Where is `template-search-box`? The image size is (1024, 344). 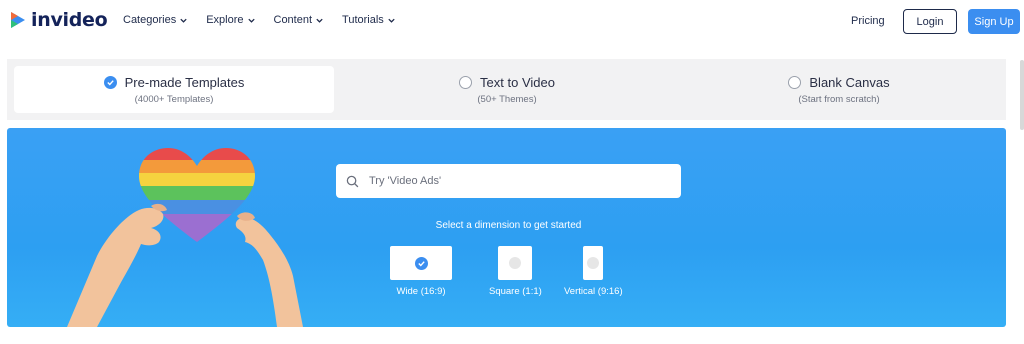
template-search-box is located at coordinates (508, 181).